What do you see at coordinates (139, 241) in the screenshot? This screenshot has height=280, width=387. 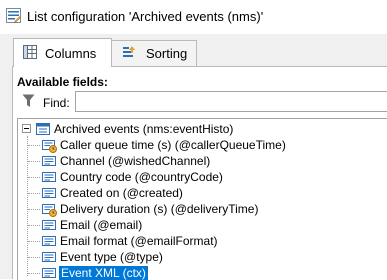 I see `tree-item-label: Email format (@emailFormat)` at bounding box center [139, 241].